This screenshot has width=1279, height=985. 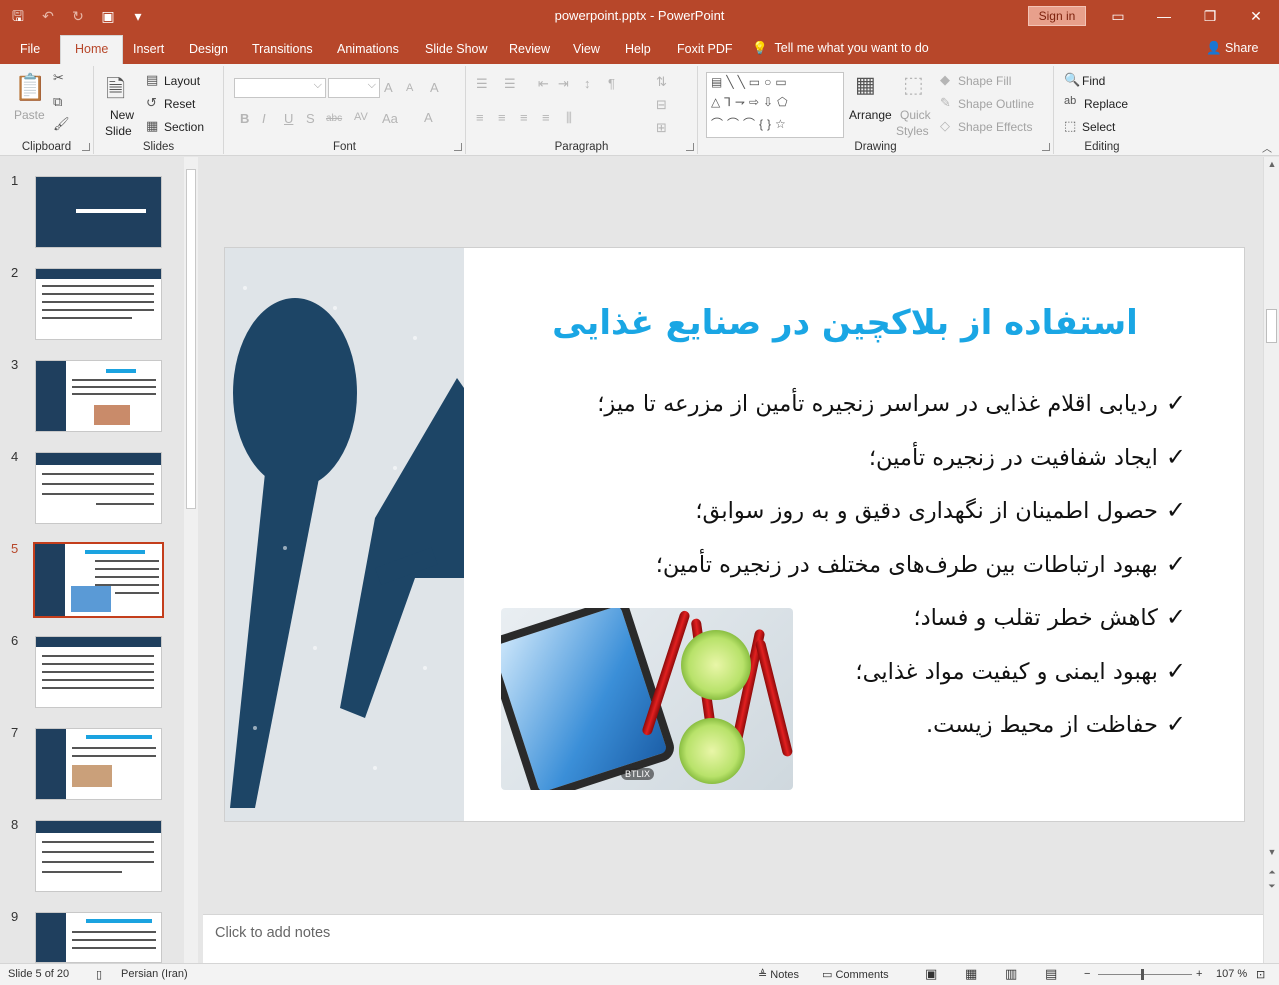 What do you see at coordinates (30, 87) in the screenshot?
I see `paste-icon: 📋` at bounding box center [30, 87].